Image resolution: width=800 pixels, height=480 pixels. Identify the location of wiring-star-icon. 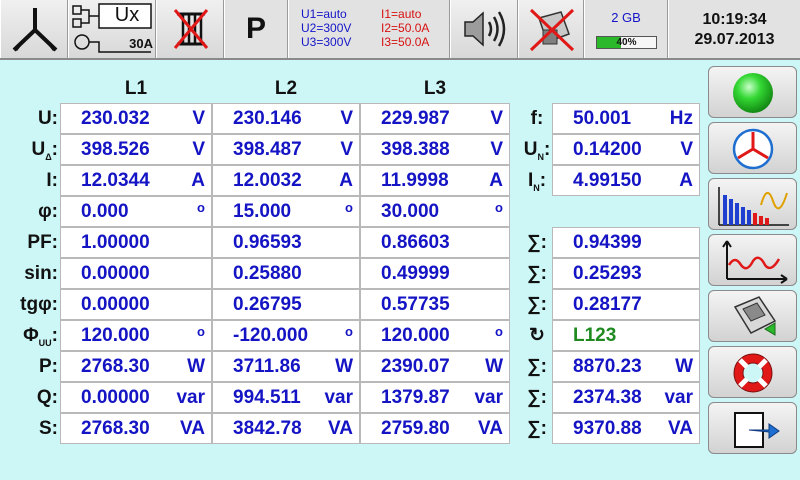
(35, 30).